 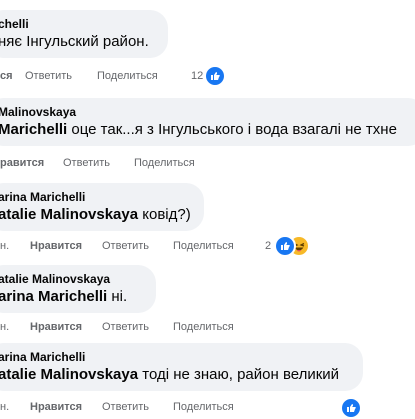 I want to click on comment-mention: Marichelli, so click(x=33, y=129).